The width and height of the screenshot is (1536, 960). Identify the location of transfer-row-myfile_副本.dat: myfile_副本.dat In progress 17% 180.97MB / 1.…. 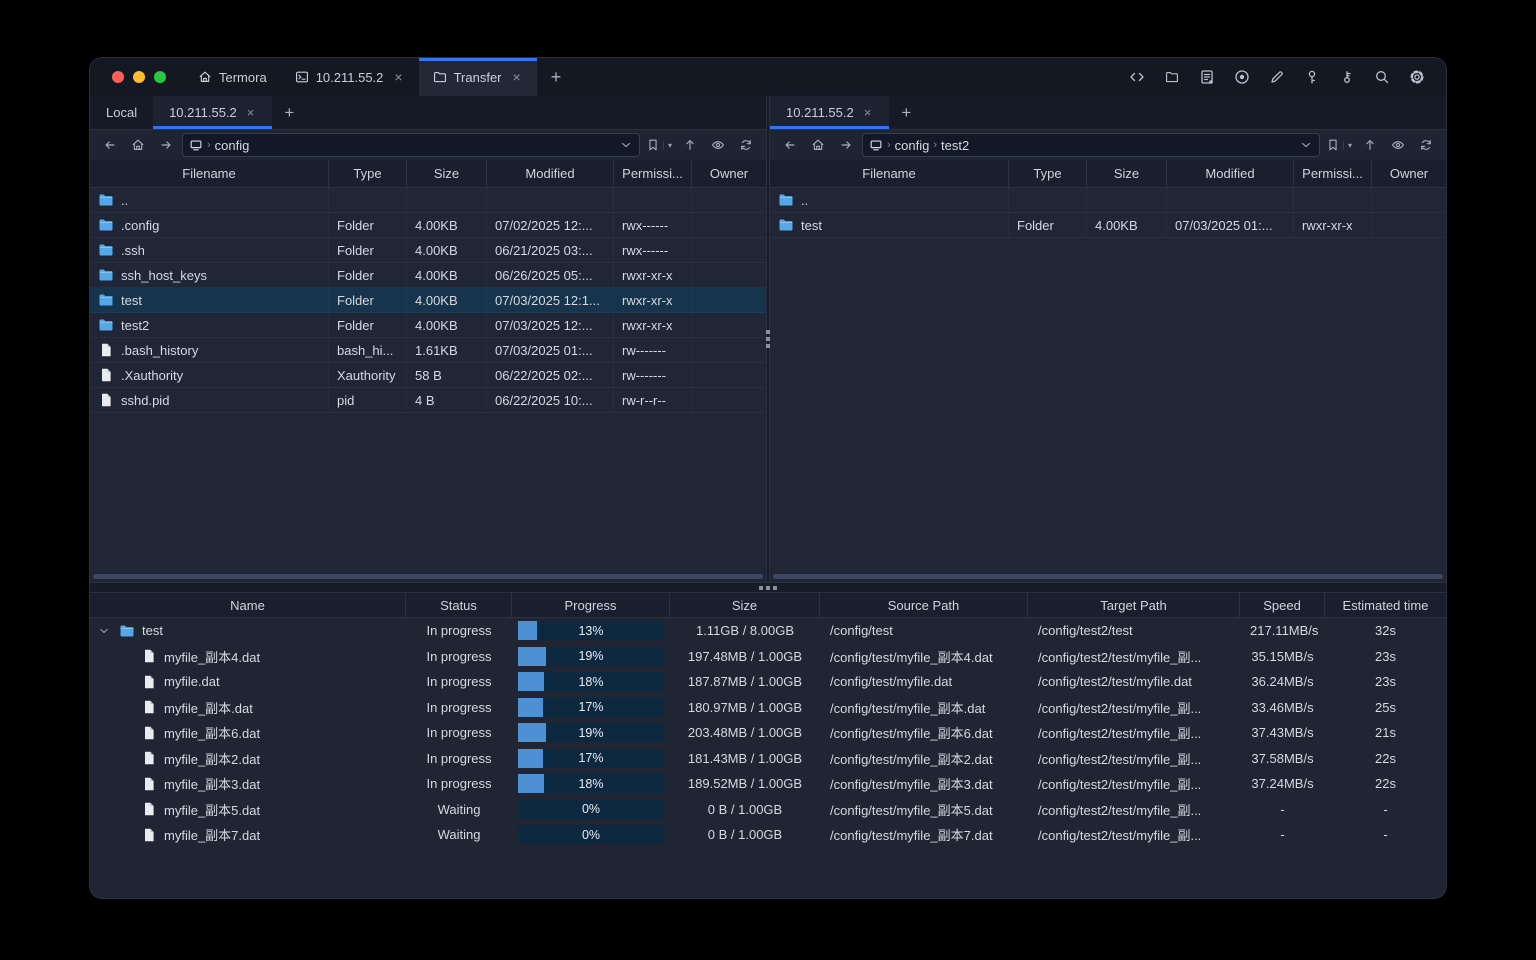
(768, 708).